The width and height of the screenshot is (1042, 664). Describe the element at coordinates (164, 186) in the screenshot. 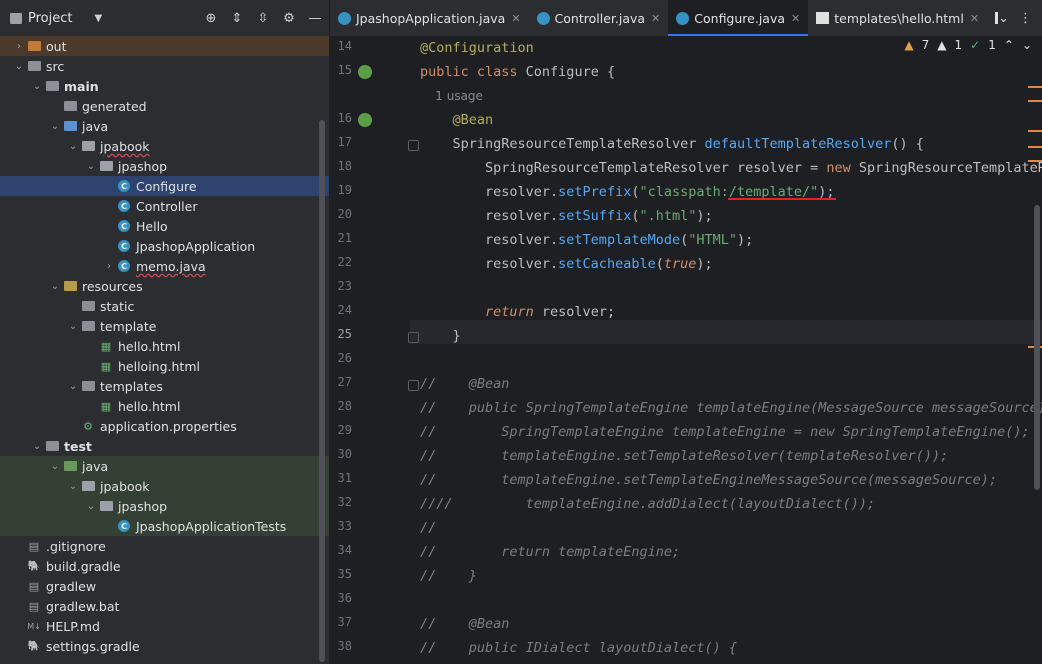

I see `tree-item: C Configure` at that location.